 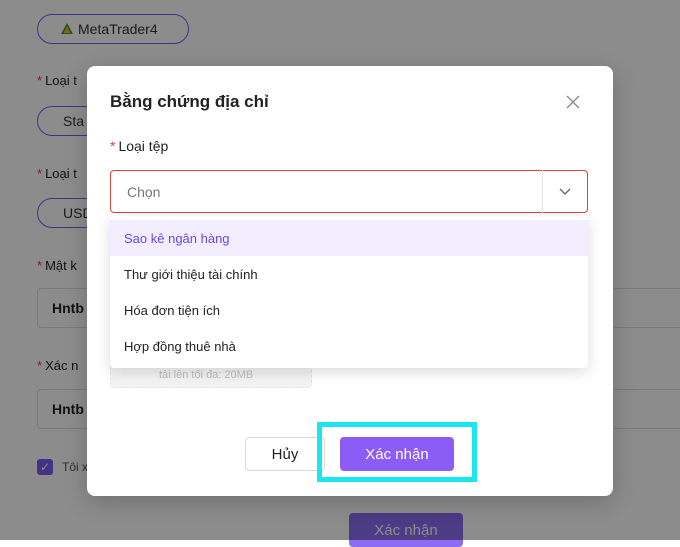 I want to click on select-placeholder: Chọn, so click(x=144, y=191).